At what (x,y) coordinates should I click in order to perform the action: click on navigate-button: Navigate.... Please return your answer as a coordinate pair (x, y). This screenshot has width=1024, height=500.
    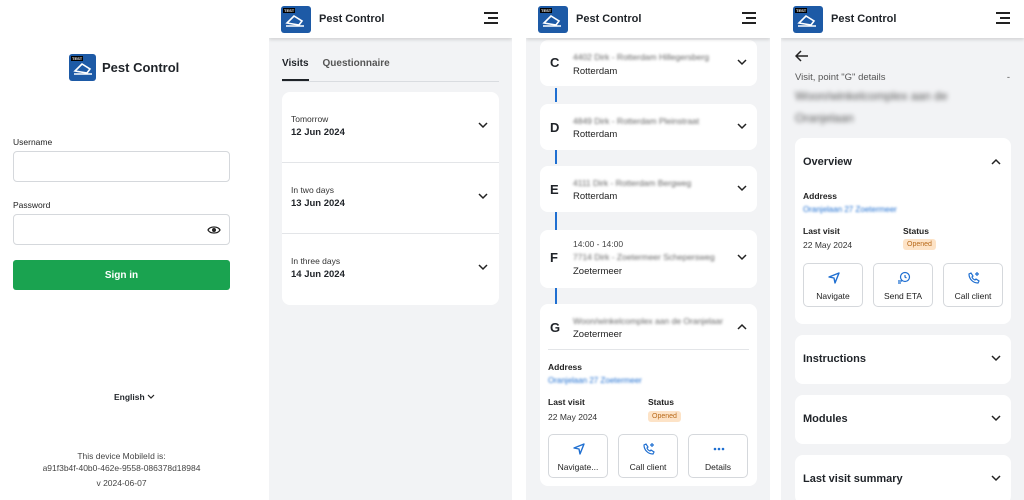
    Looking at the image, I should click on (578, 456).